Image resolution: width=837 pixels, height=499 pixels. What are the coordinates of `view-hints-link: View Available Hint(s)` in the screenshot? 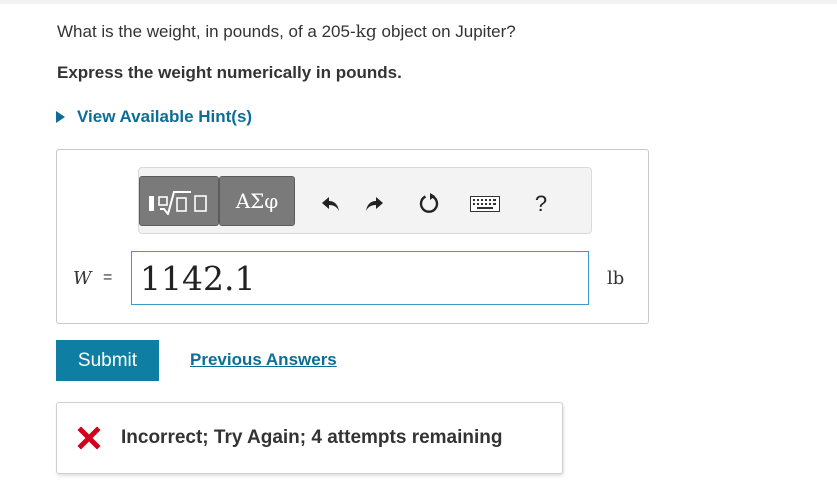 It's located at (154, 117).